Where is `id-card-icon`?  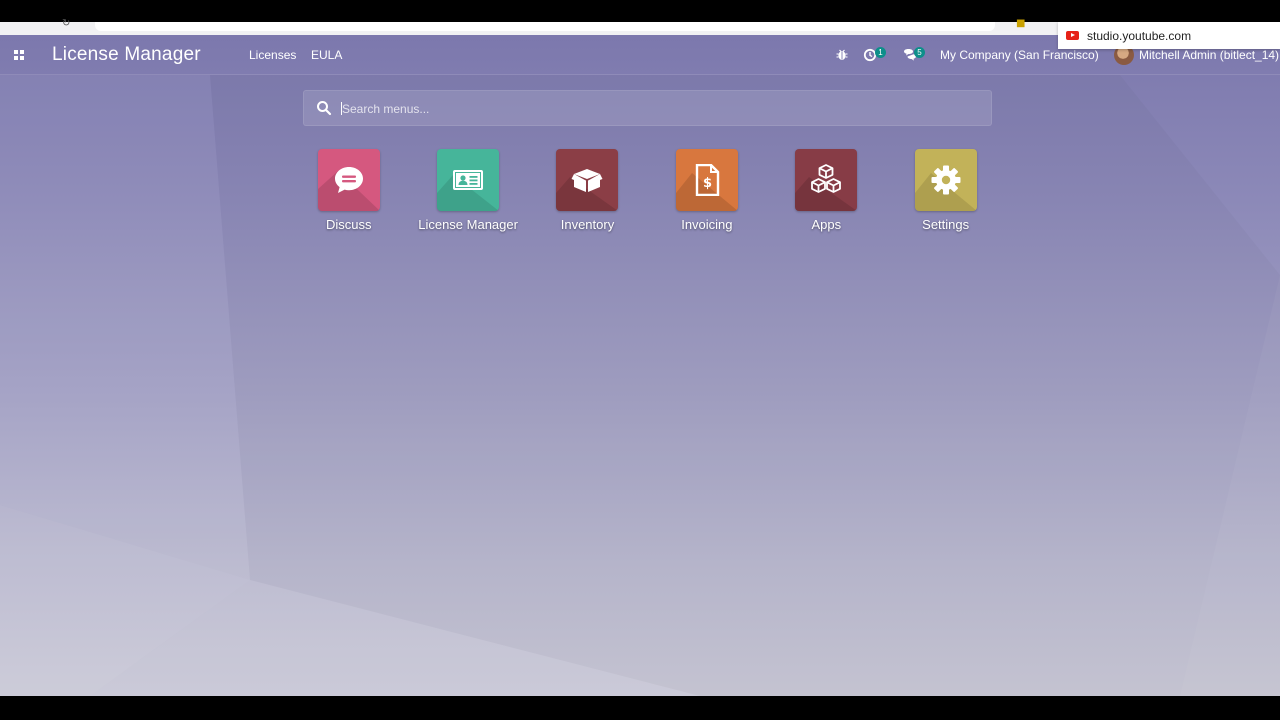 id-card-icon is located at coordinates (468, 180).